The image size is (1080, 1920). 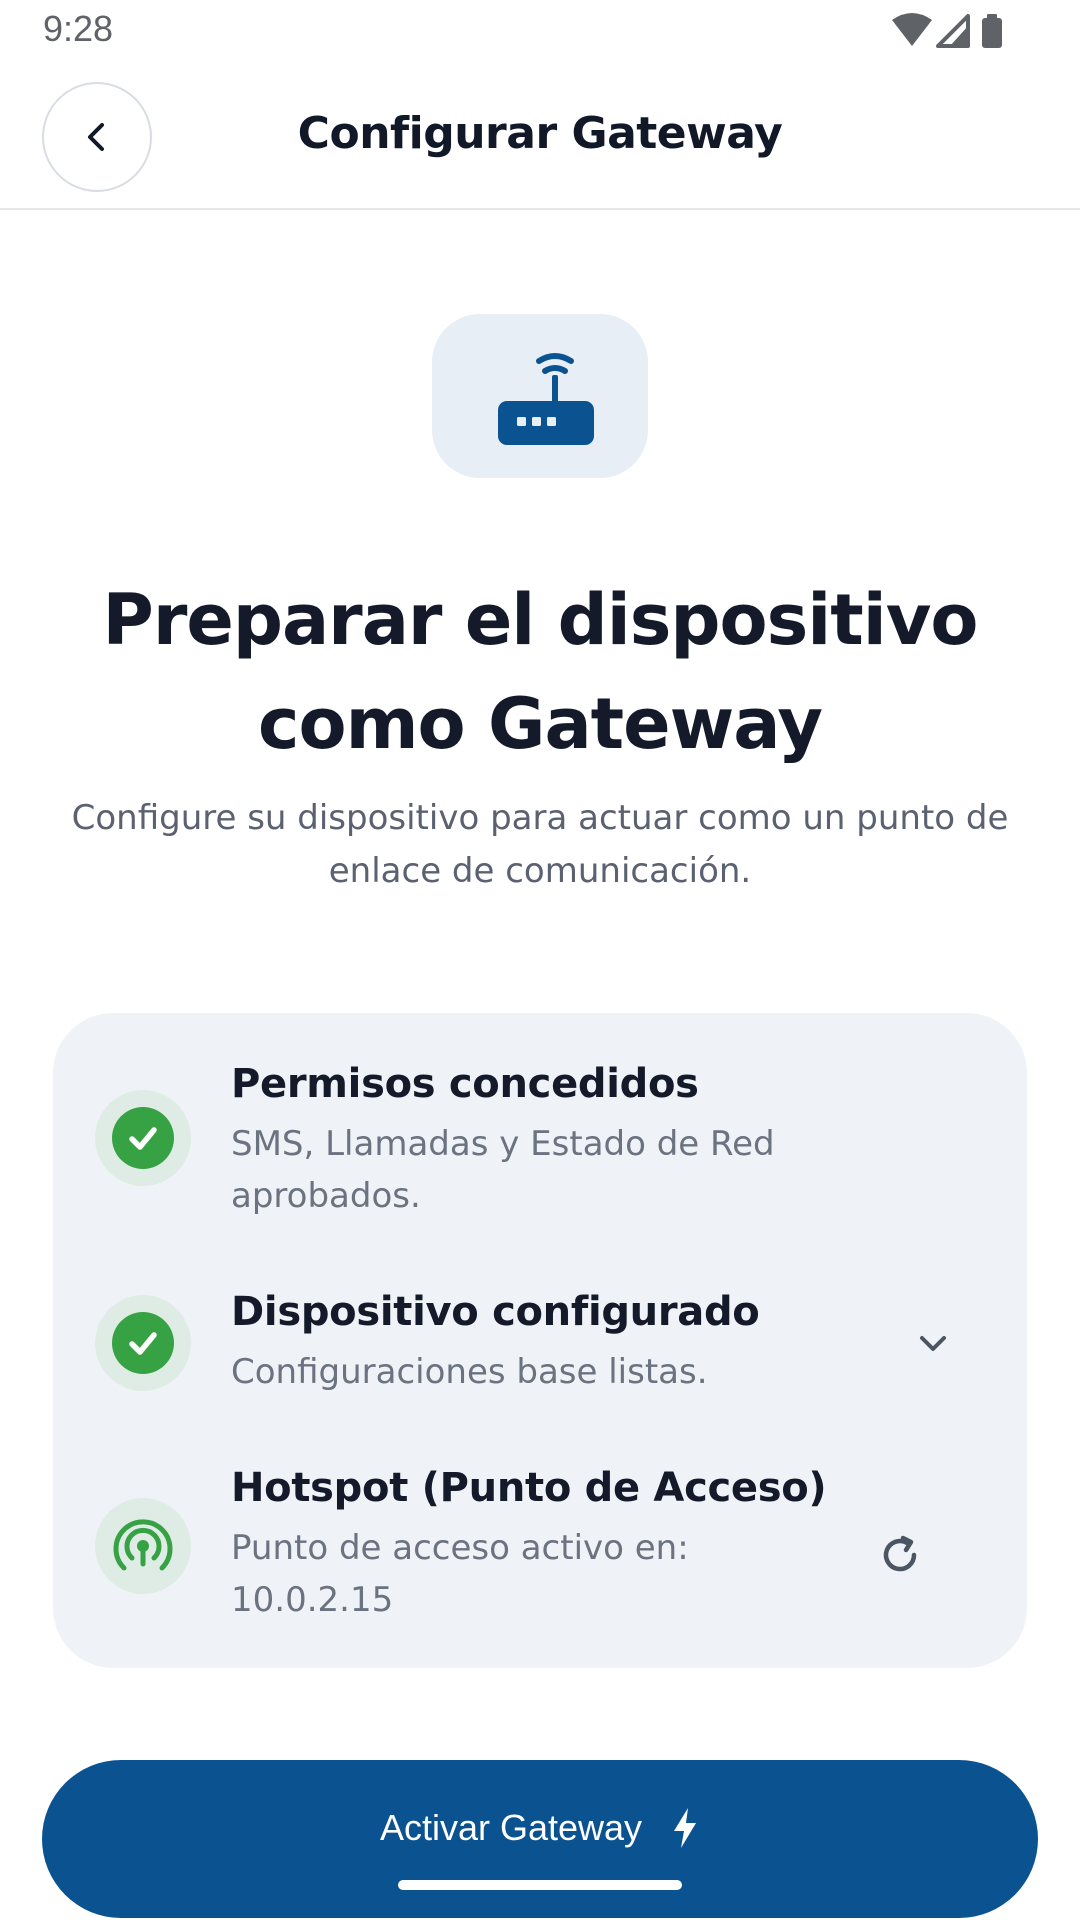 What do you see at coordinates (460, 1574) in the screenshot?
I see `step-description: Punto de acceso activo en: 10.0.2.15` at bounding box center [460, 1574].